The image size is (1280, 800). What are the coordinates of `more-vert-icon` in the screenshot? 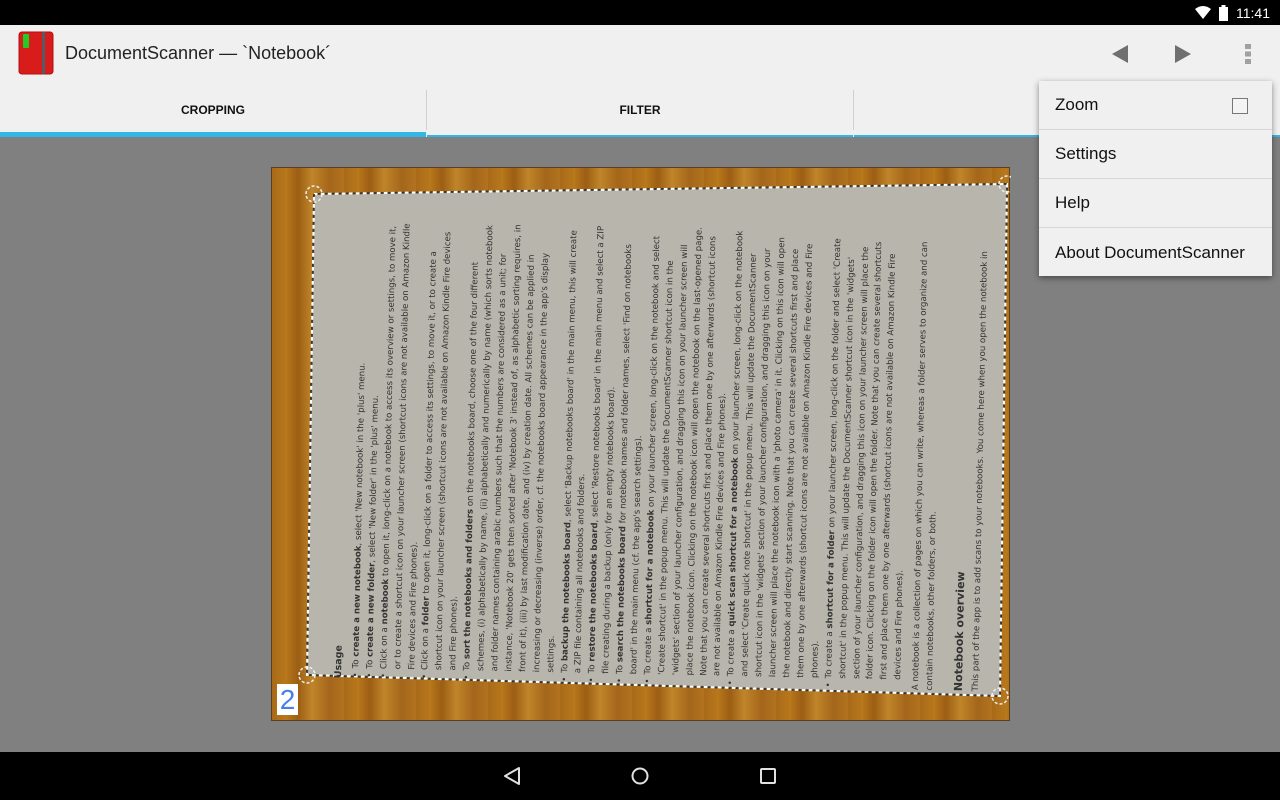 It's located at (1248, 53).